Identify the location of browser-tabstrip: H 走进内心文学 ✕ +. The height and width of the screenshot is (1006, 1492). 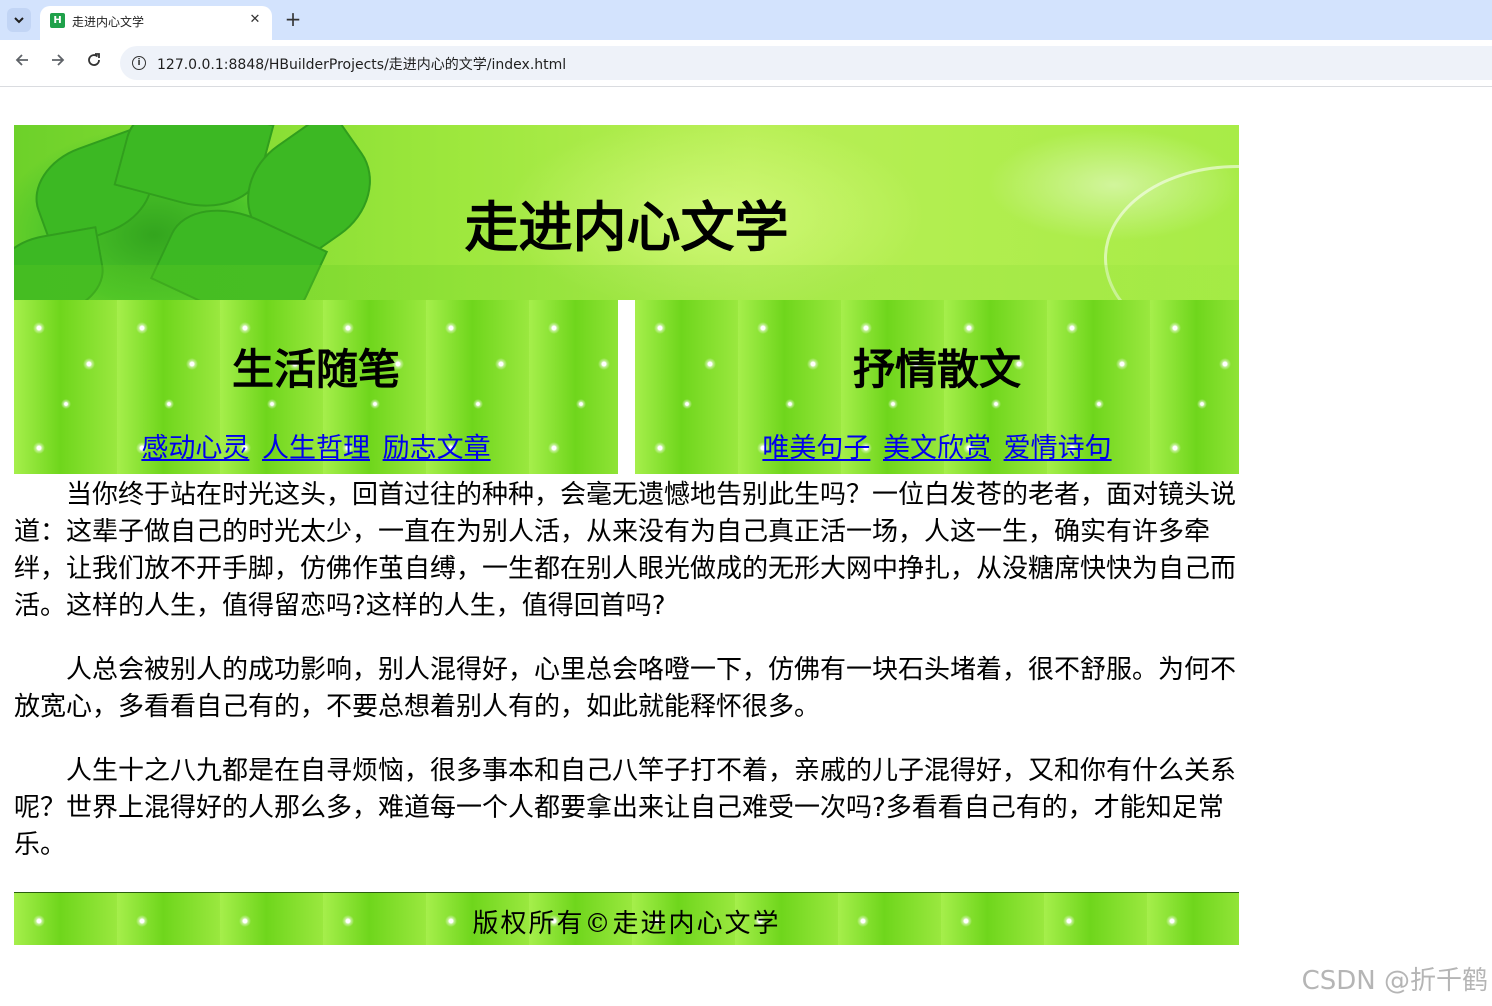
(746, 20).